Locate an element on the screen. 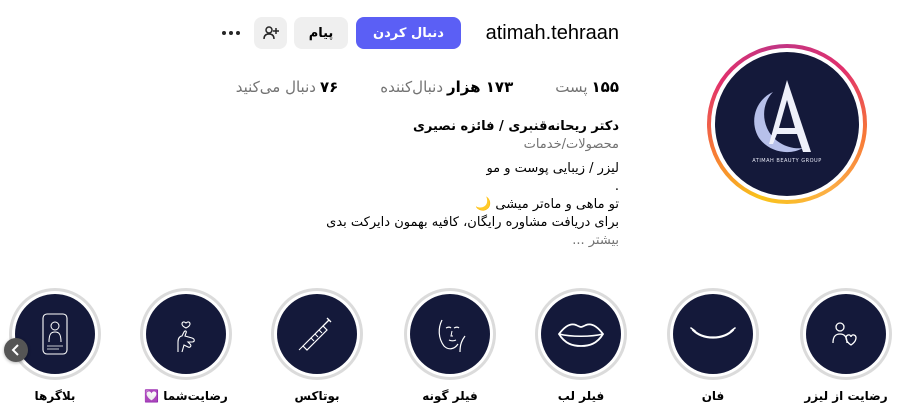 This screenshot has height=420, width=897. blogger-icon is located at coordinates (55, 334).